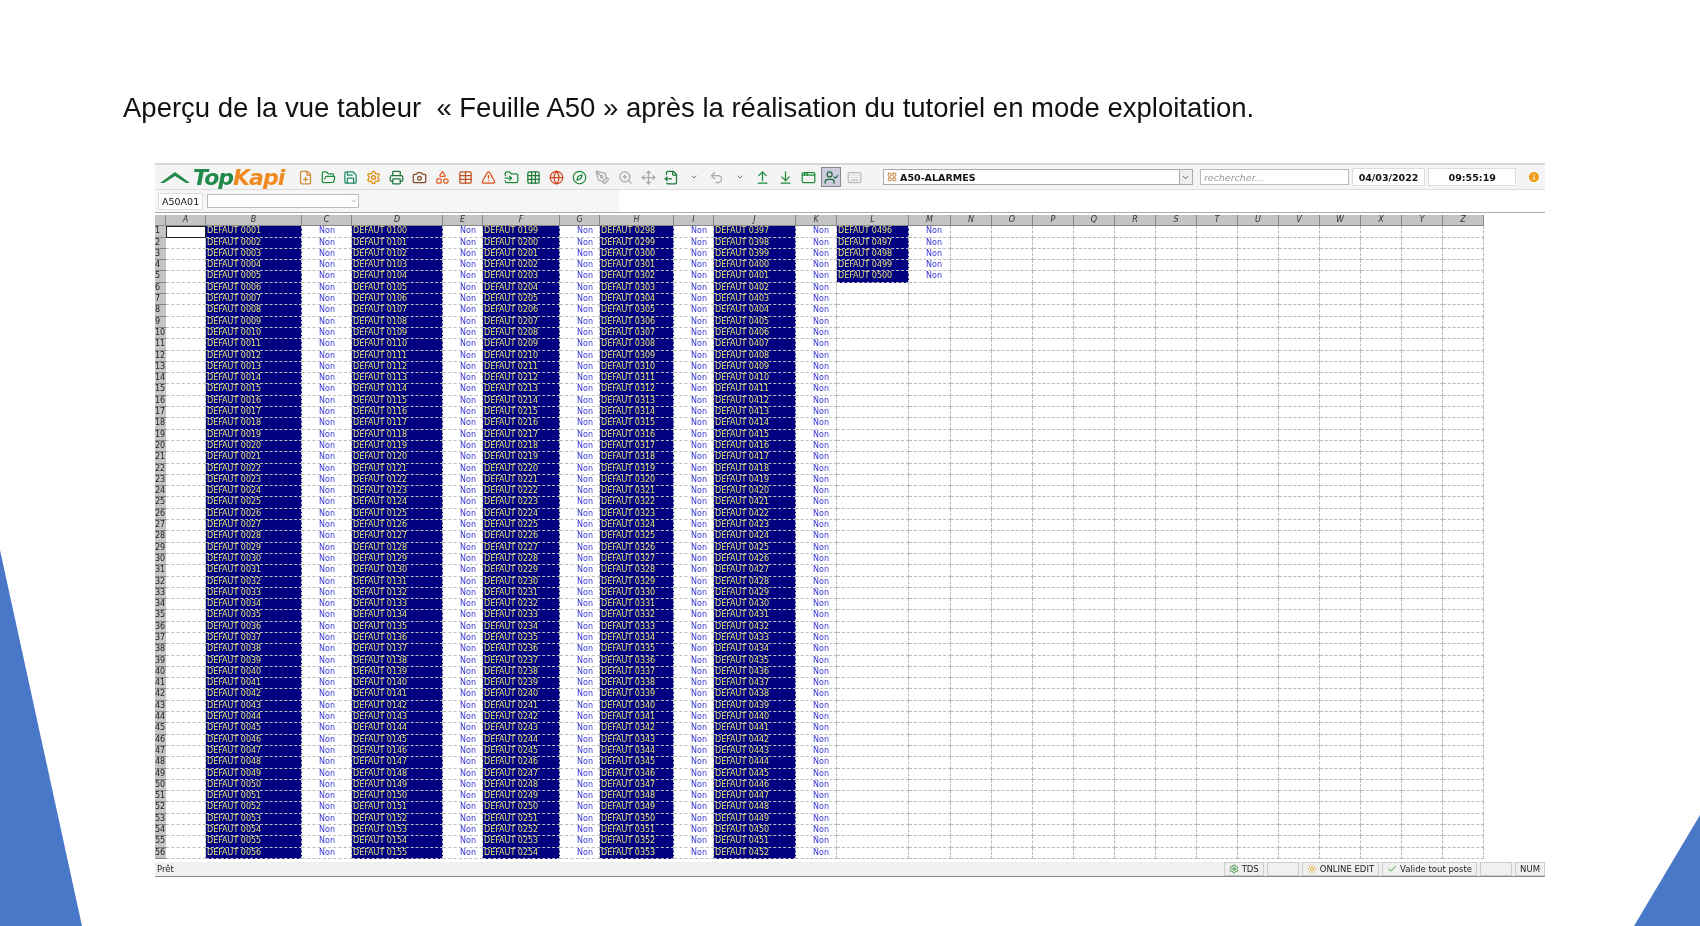  Describe the element at coordinates (254, 469) in the screenshot. I see `table-cell: DEFAUT 0022` at that location.